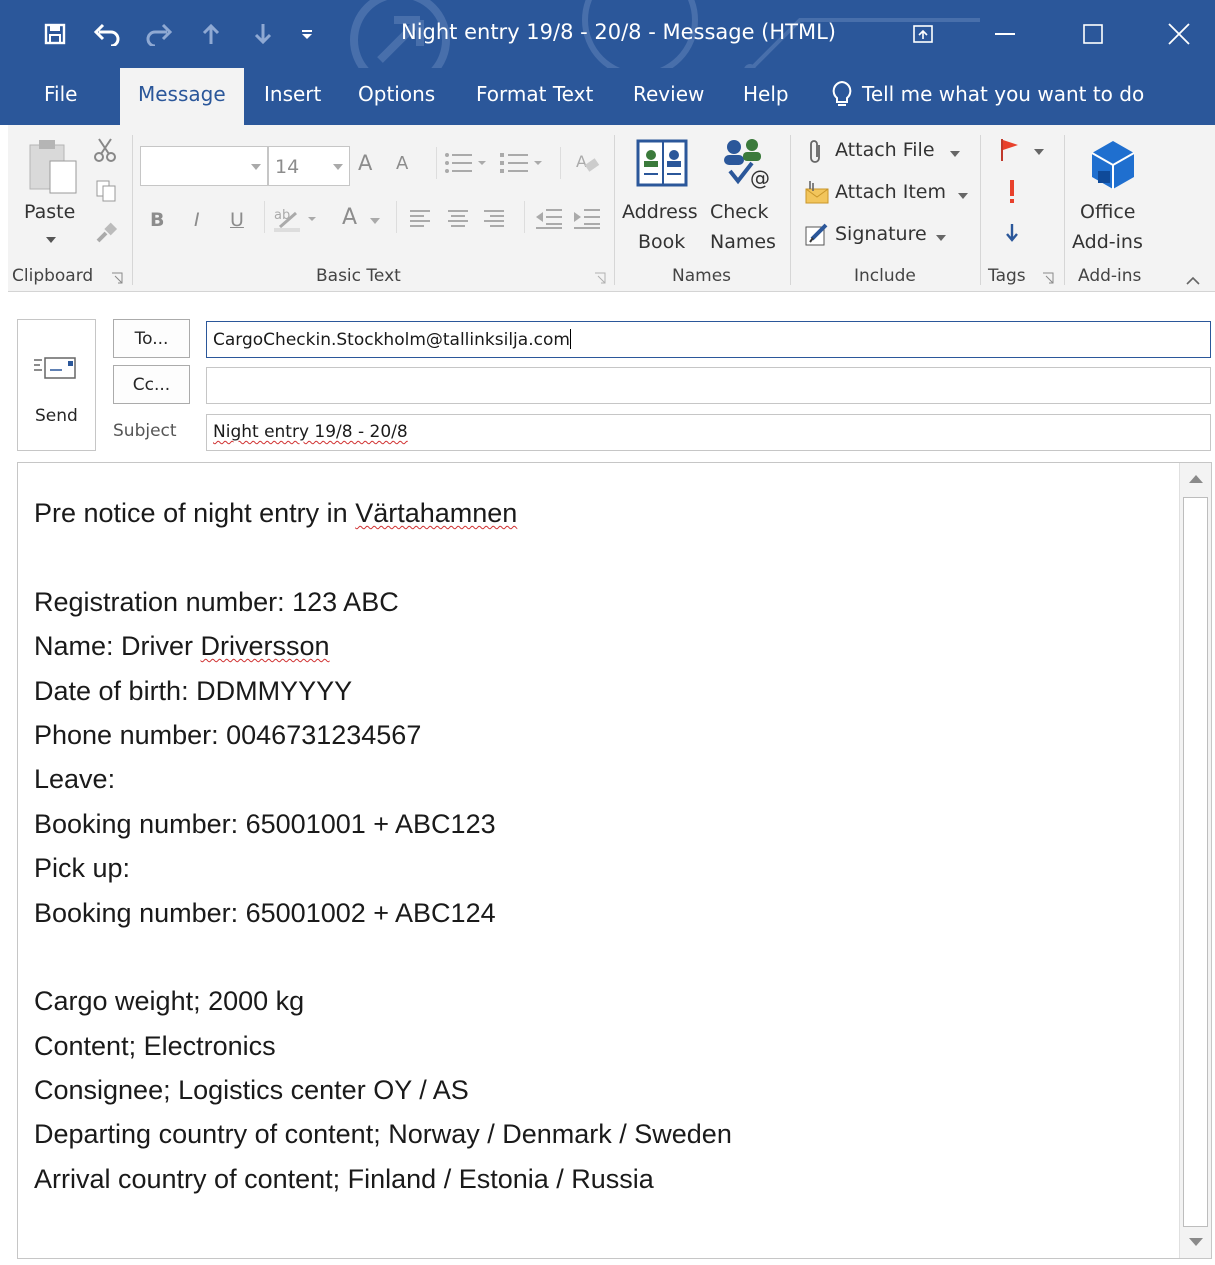 The image size is (1215, 1265). I want to click on chevron-down-icon, so click(963, 196).